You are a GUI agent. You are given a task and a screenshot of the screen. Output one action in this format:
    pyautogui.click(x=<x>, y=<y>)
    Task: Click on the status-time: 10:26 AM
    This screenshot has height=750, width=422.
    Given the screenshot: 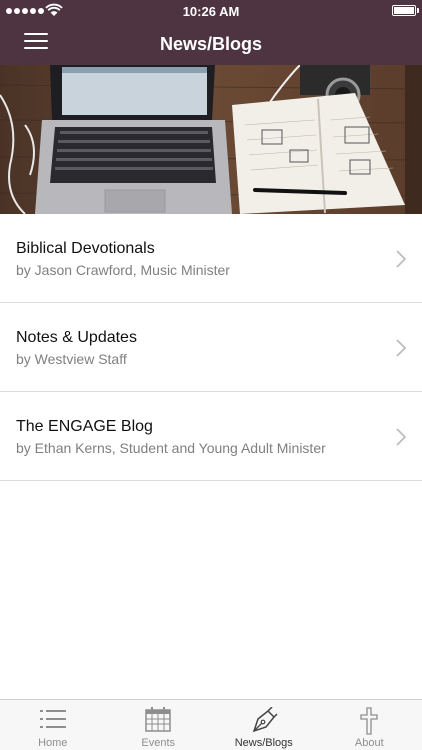 What is the action you would take?
    pyautogui.click(x=211, y=11)
    